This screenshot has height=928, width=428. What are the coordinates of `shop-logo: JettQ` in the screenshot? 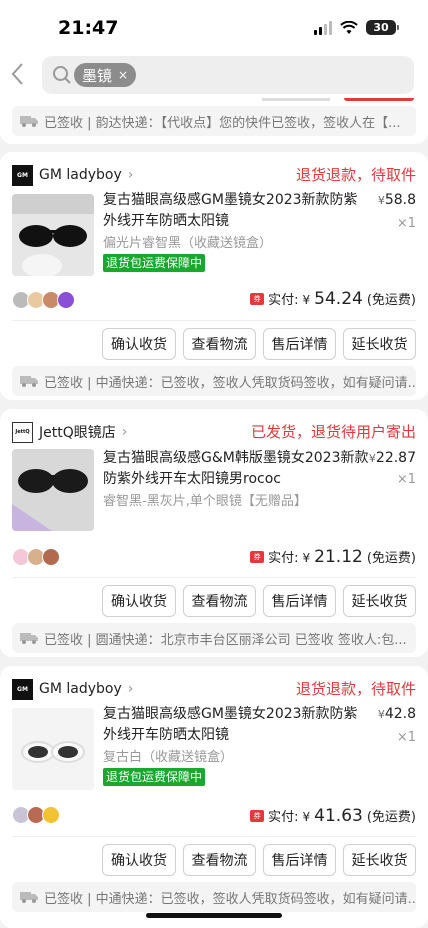 It's located at (22, 432).